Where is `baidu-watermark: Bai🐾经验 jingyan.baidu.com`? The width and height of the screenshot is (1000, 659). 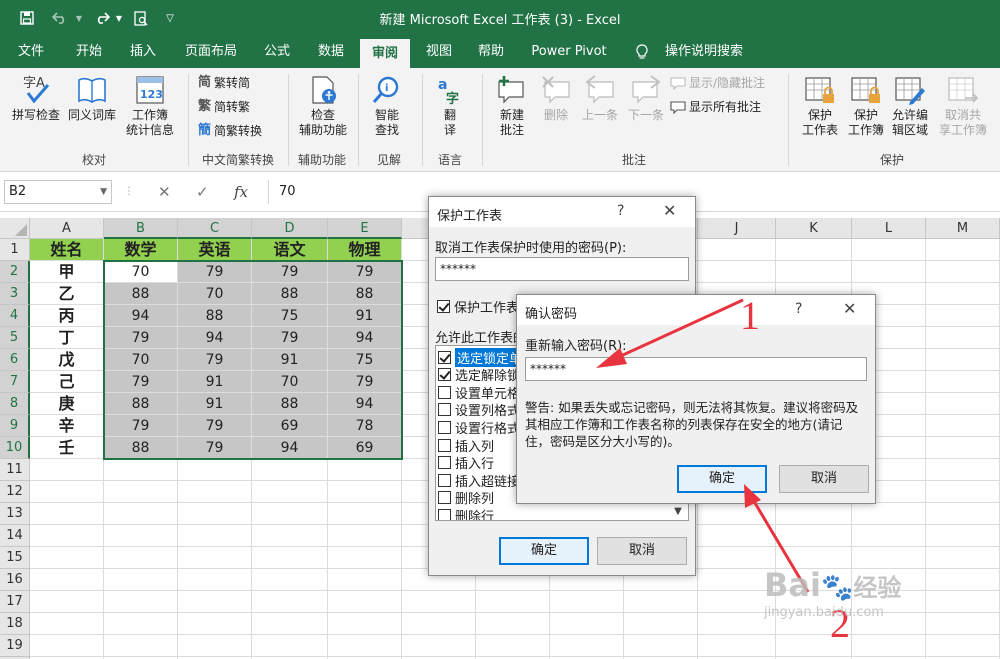
baidu-watermark: Bai🐾经验 jingyan.baidu.com is located at coordinates (832, 593).